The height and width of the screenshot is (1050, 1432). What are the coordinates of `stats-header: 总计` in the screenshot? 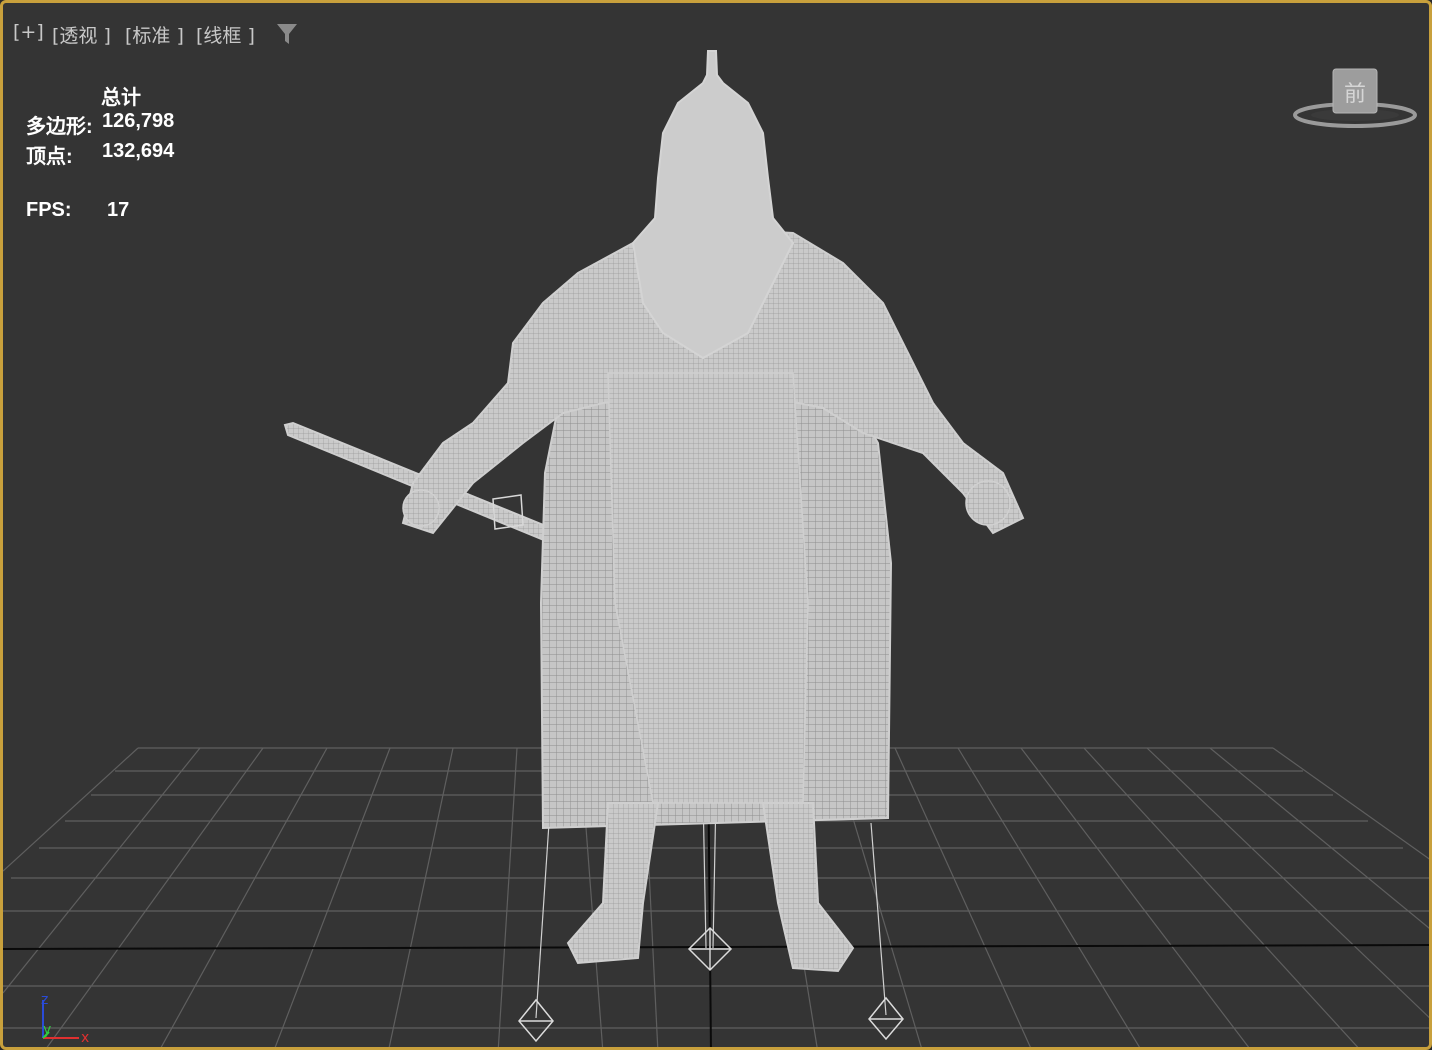 It's located at (121, 98).